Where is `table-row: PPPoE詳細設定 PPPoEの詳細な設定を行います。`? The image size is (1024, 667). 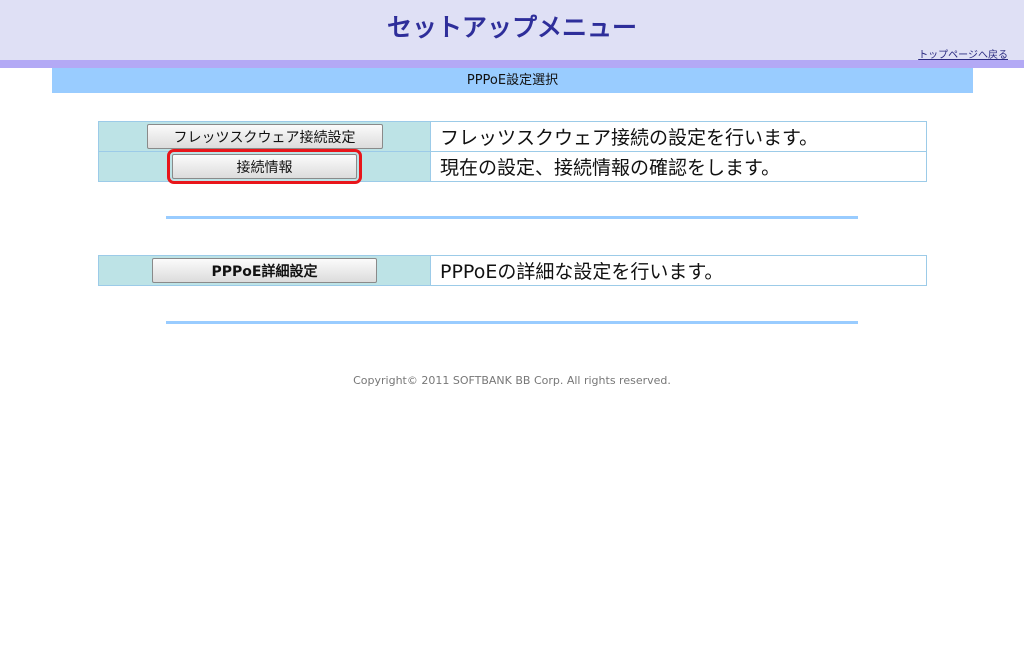
table-row: PPPoE詳細設定 PPPoEの詳細な設定を行います。 is located at coordinates (512, 270).